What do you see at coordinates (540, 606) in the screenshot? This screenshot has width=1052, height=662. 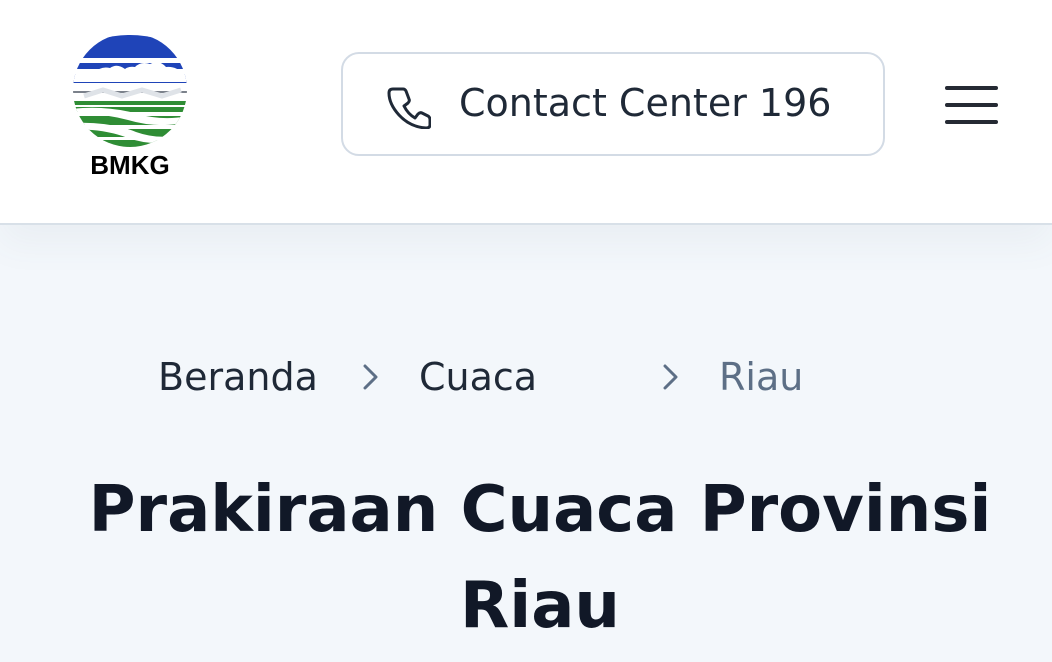 I see `page-title-line-2: Riau` at bounding box center [540, 606].